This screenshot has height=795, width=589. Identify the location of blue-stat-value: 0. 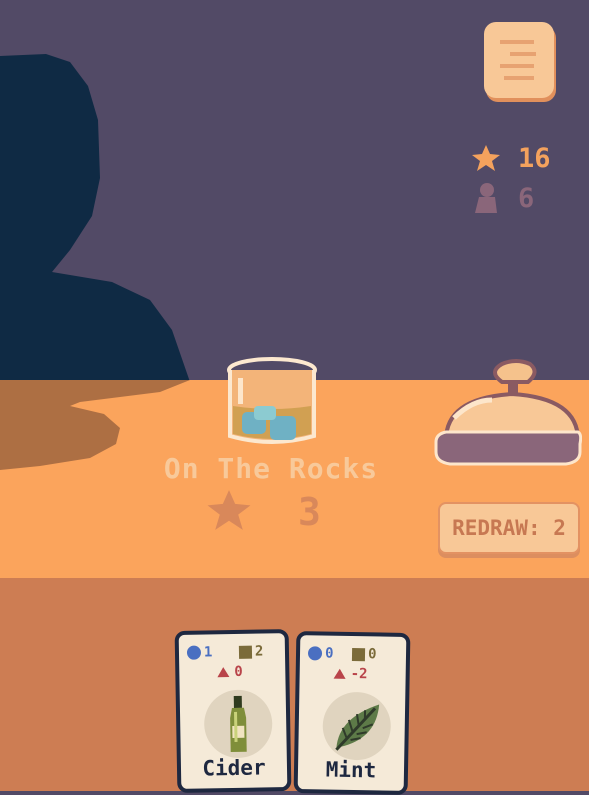
(329, 653).